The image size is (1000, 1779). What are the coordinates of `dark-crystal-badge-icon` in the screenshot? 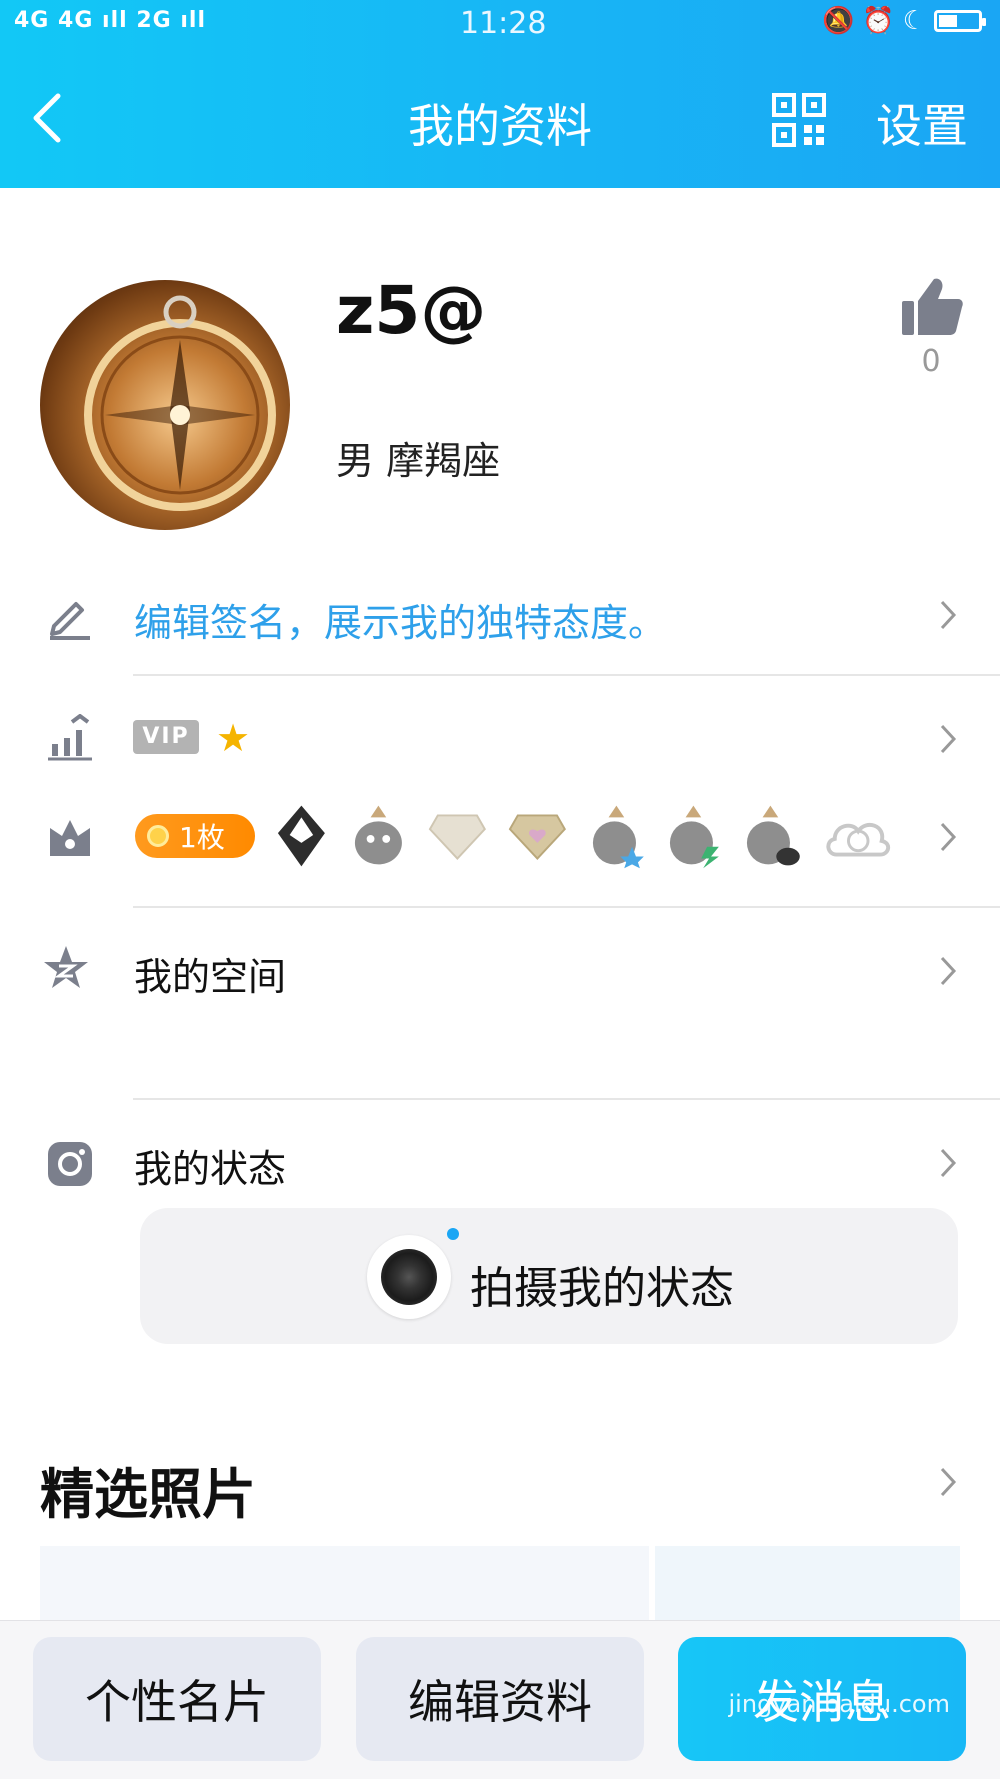 It's located at (301, 836).